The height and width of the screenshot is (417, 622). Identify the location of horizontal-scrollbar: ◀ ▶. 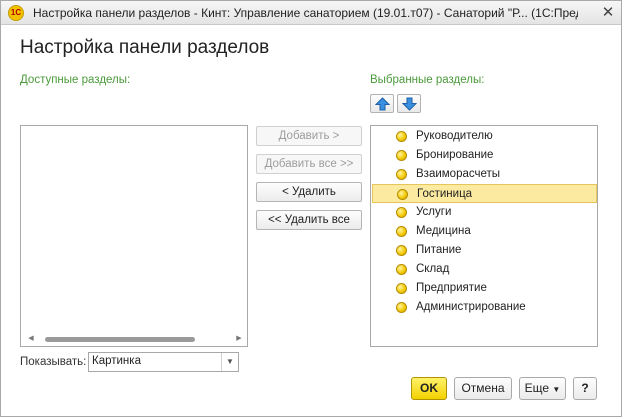
(134, 339).